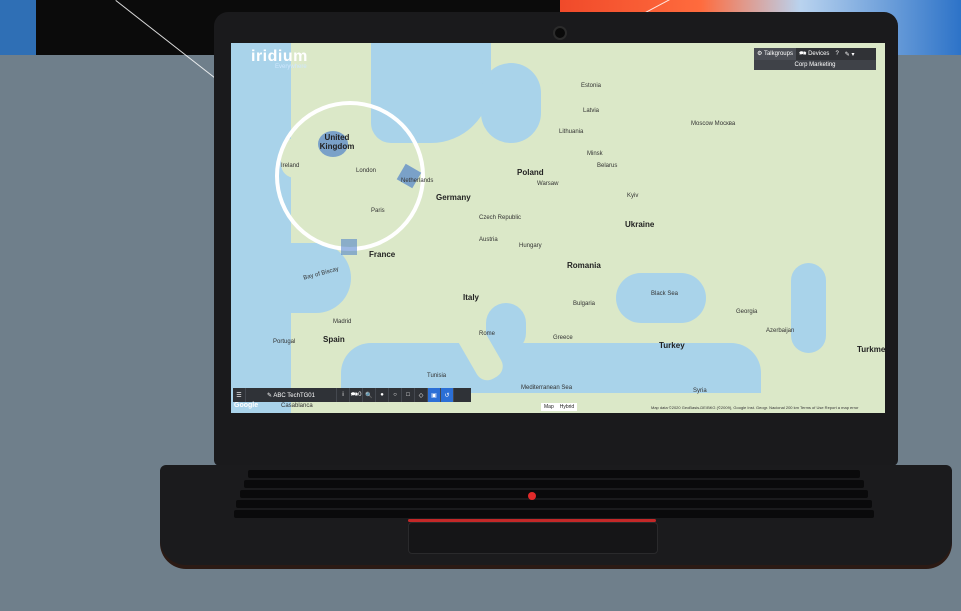  What do you see at coordinates (366, 171) in the screenshot?
I see `map-label-london: London` at bounding box center [366, 171].